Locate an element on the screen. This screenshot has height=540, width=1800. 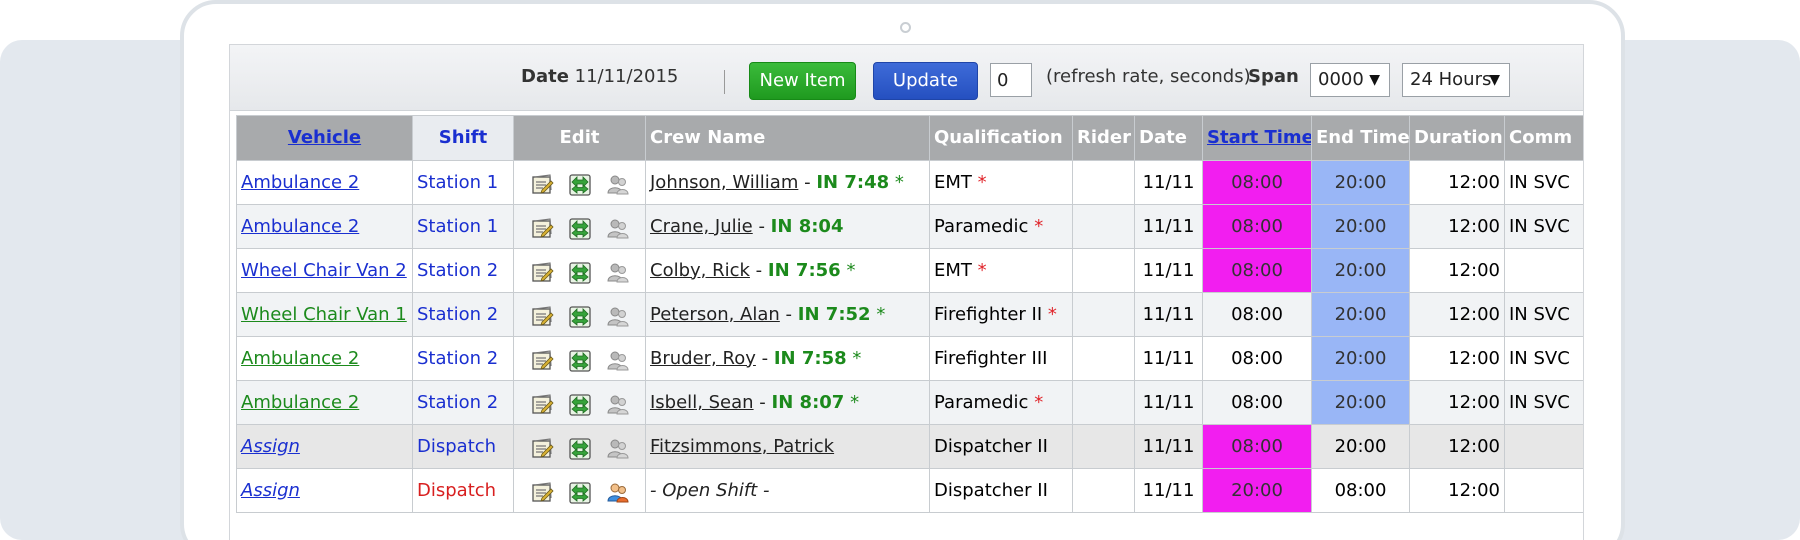
span-select: 0000 ▼ is located at coordinates (1350, 80).